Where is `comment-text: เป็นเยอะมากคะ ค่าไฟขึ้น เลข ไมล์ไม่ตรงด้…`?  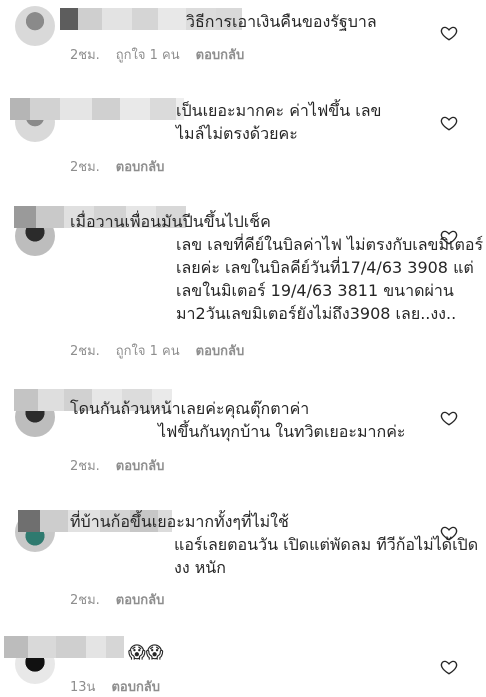 comment-text: เป็นเยอะมากคะ ค่าไฟขึ้น เลข ไมล์ไม่ตรงด้… is located at coordinates (279, 122).